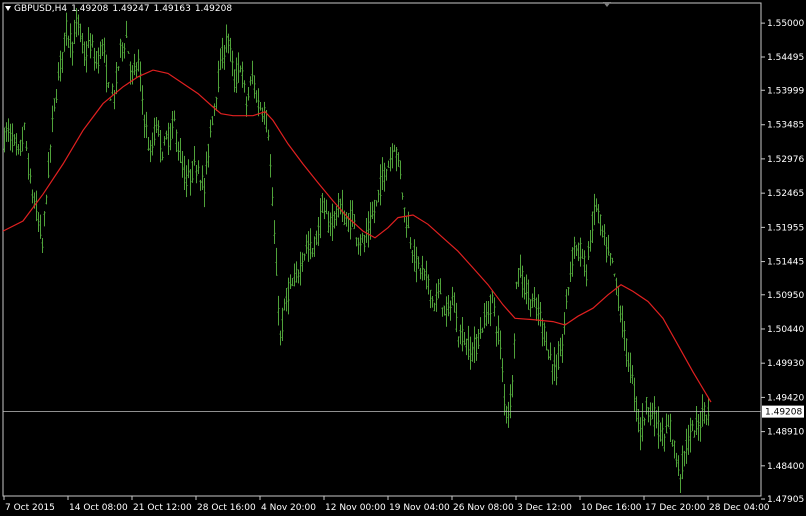  Describe the element at coordinates (785, 91) in the screenshot. I see `y-tick-label: 1.53999` at that location.